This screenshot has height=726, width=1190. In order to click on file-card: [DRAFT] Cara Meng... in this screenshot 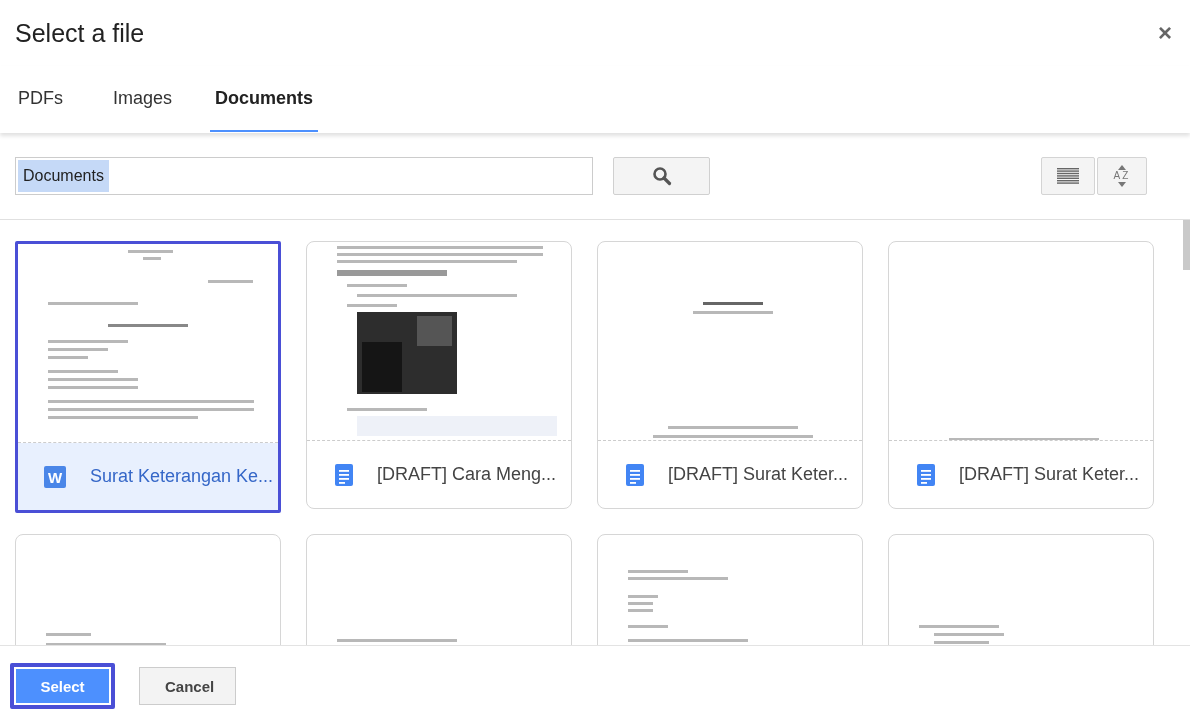, I will do `click(439, 375)`.